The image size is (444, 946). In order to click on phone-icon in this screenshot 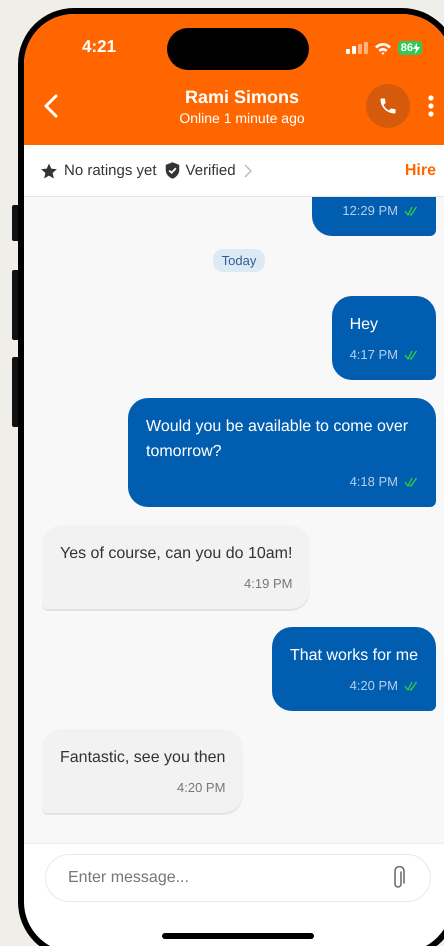, I will do `click(388, 106)`.